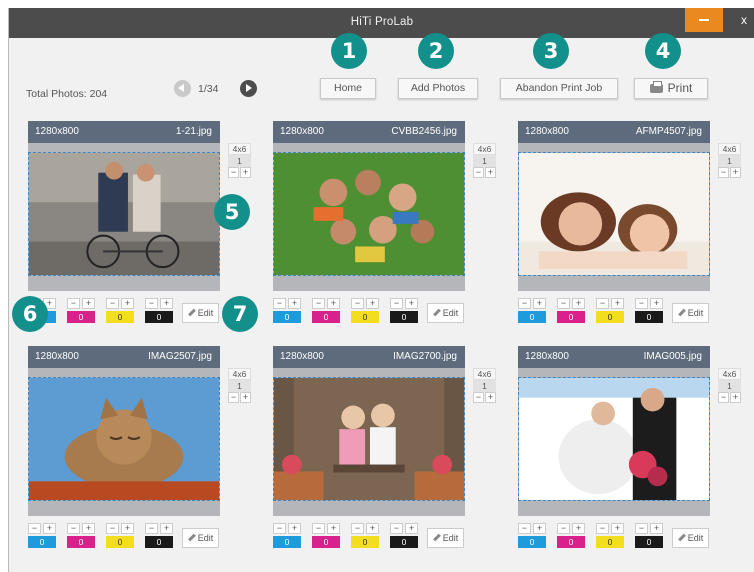  What do you see at coordinates (208, 89) in the screenshot?
I see `page-indicator: 1/34` at bounding box center [208, 89].